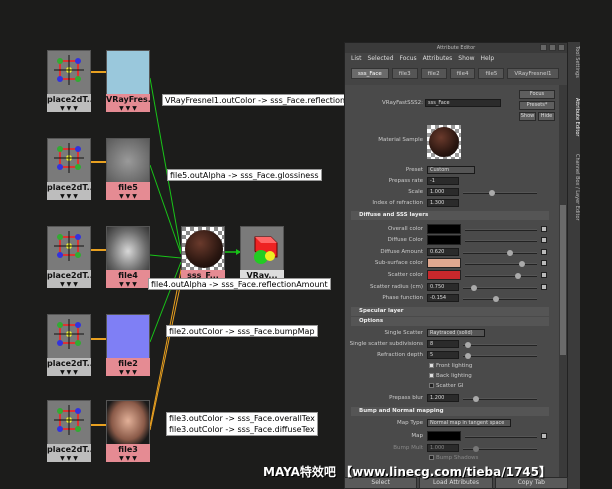  I want to click on preset-dropdown: Custom, so click(451, 170).